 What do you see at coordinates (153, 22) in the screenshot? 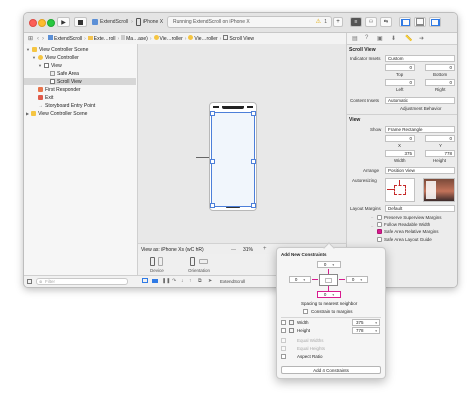
I see `device-name: iPhone X` at bounding box center [153, 22].